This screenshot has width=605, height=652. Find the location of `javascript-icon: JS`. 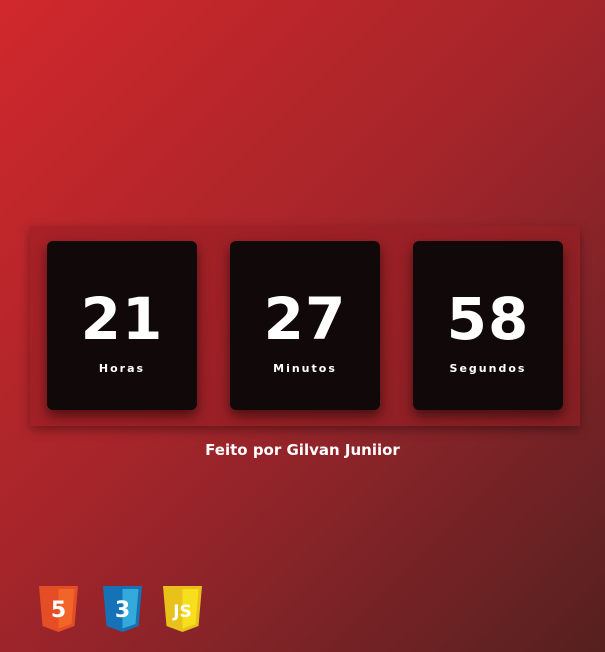

javascript-icon: JS is located at coordinates (182, 609).